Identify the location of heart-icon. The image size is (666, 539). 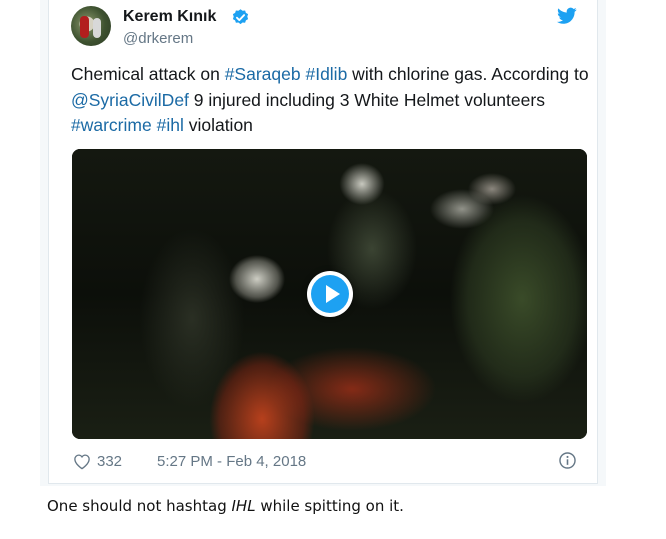
(82, 461).